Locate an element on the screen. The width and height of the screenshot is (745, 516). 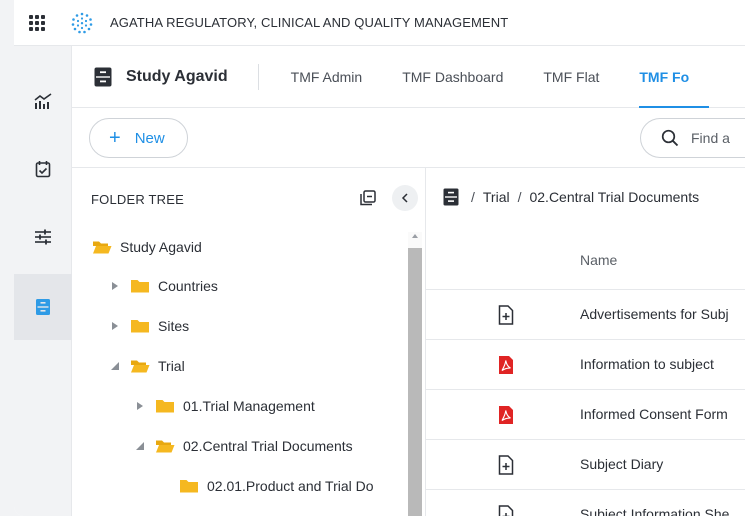
scroll-up-icon is located at coordinates (415, 236).